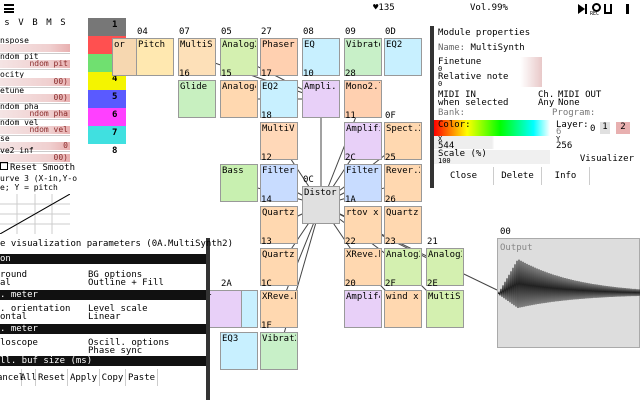 This screenshot has width=640, height=400. Describe the element at coordinates (350, 116) in the screenshot. I see `module-id: 11` at that location.